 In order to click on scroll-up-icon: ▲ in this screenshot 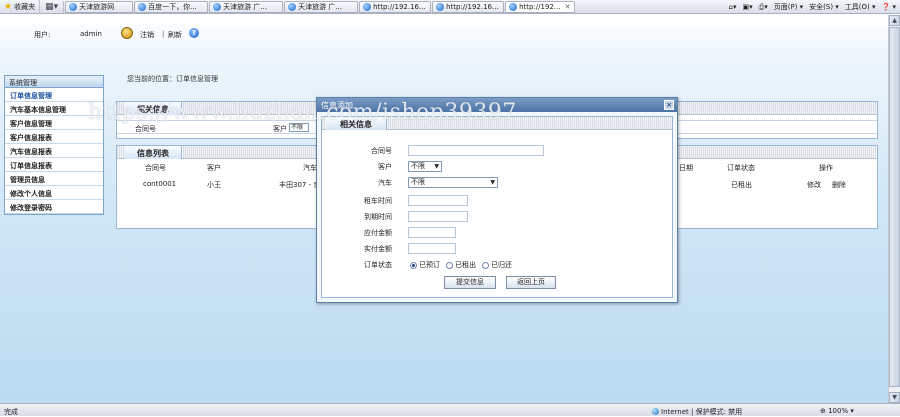, I will do `click(894, 20)`.